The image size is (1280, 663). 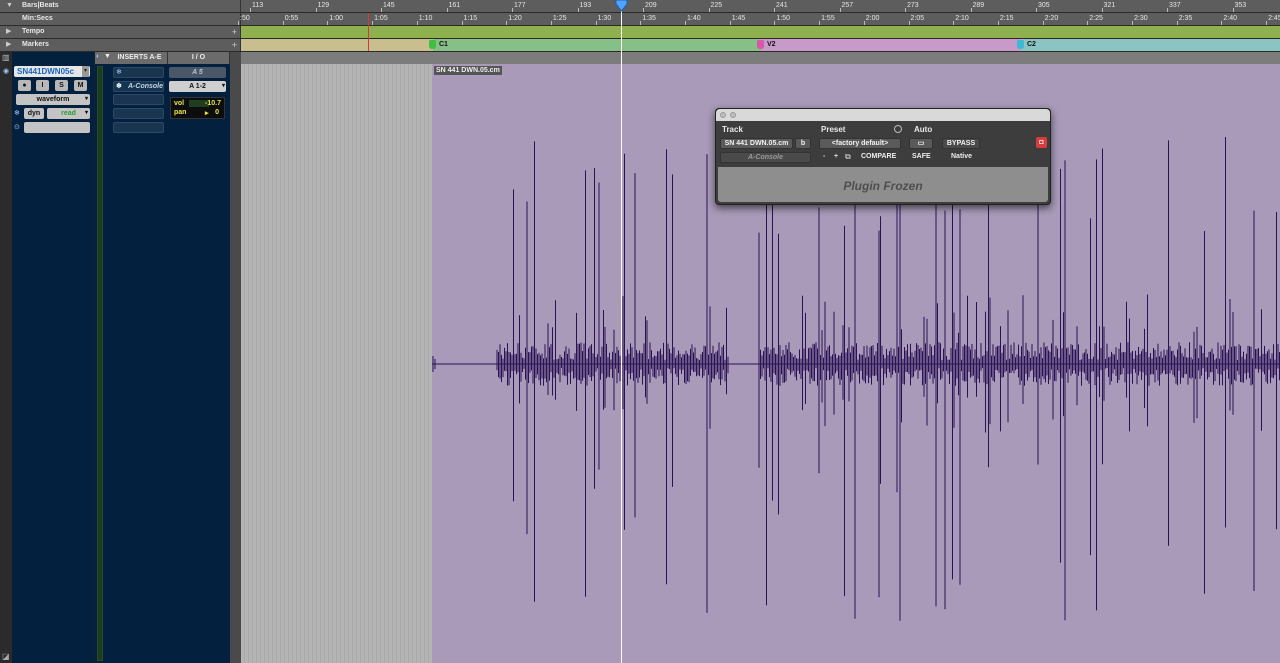 I want to click on input-icon: I, so click(x=42, y=85).